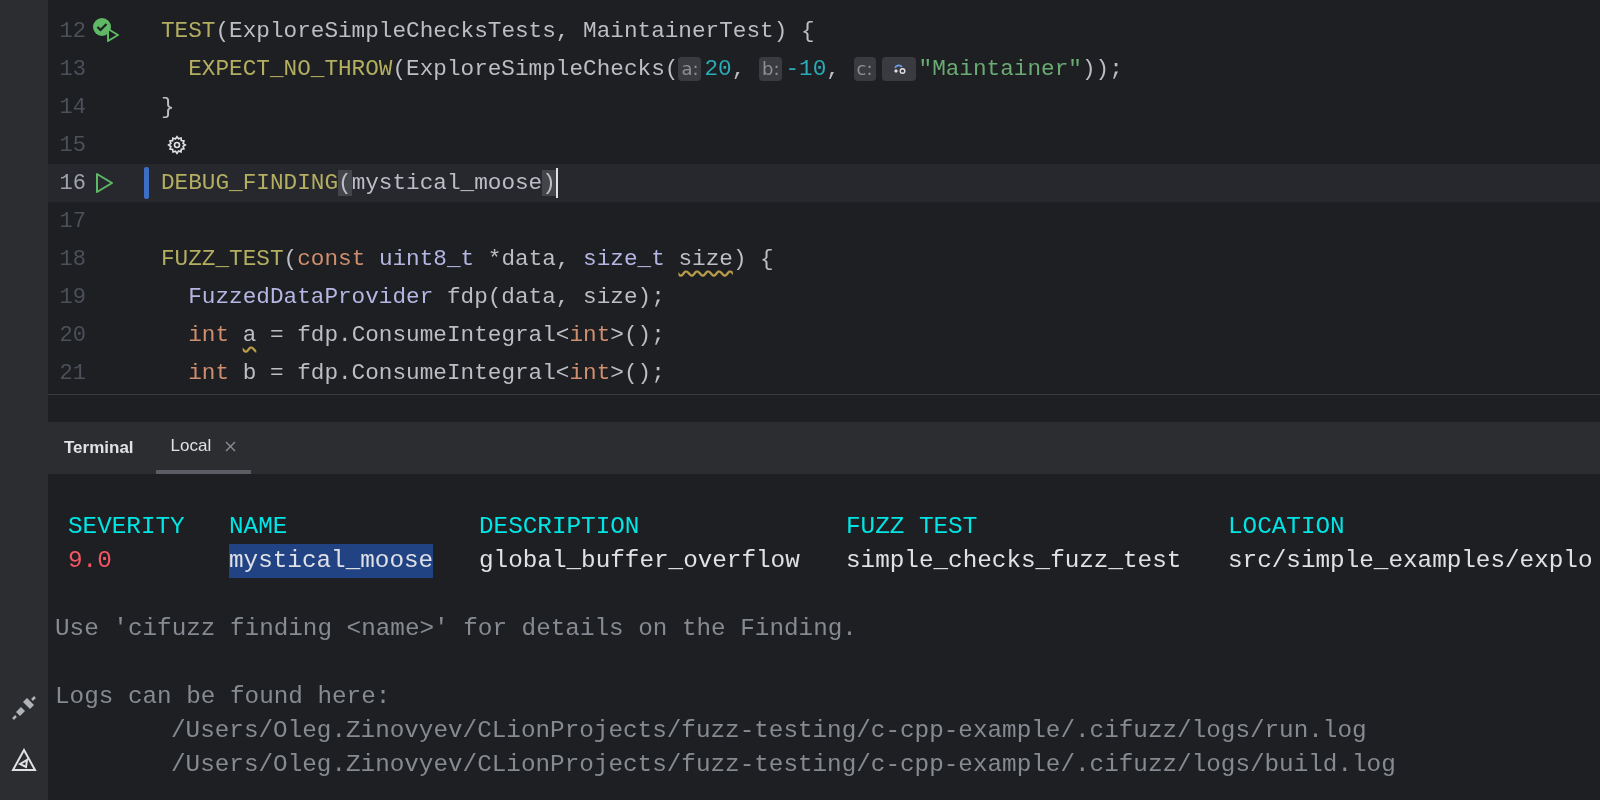 This screenshot has height=800, width=1600. I want to click on column-header: NAME, so click(258, 527).